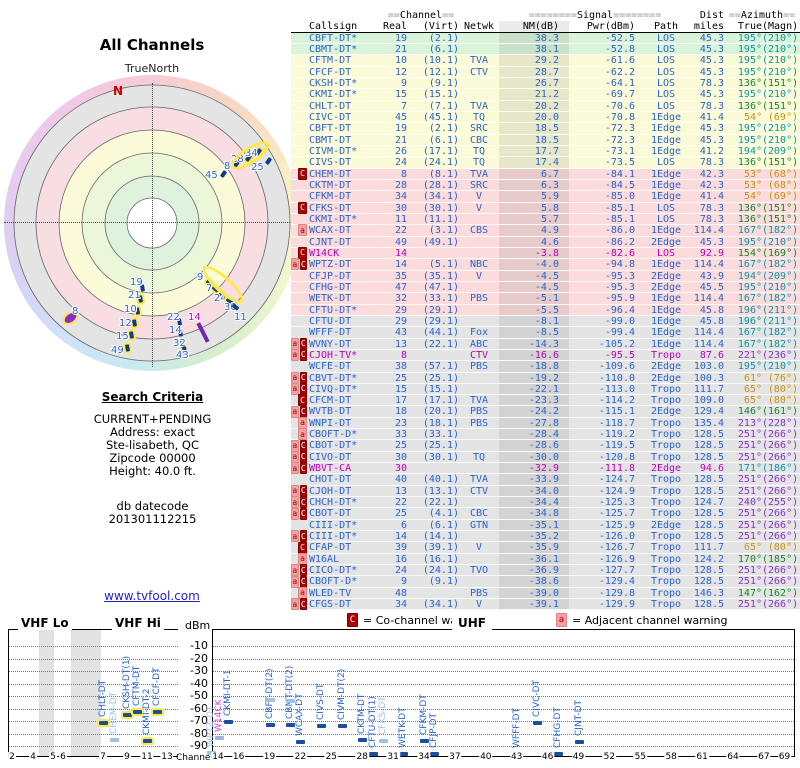 Image resolution: width=800 pixels, height=768 pixels. Describe the element at coordinates (534, 604) in the screenshot. I see `table-cell: -39.1` at that location.